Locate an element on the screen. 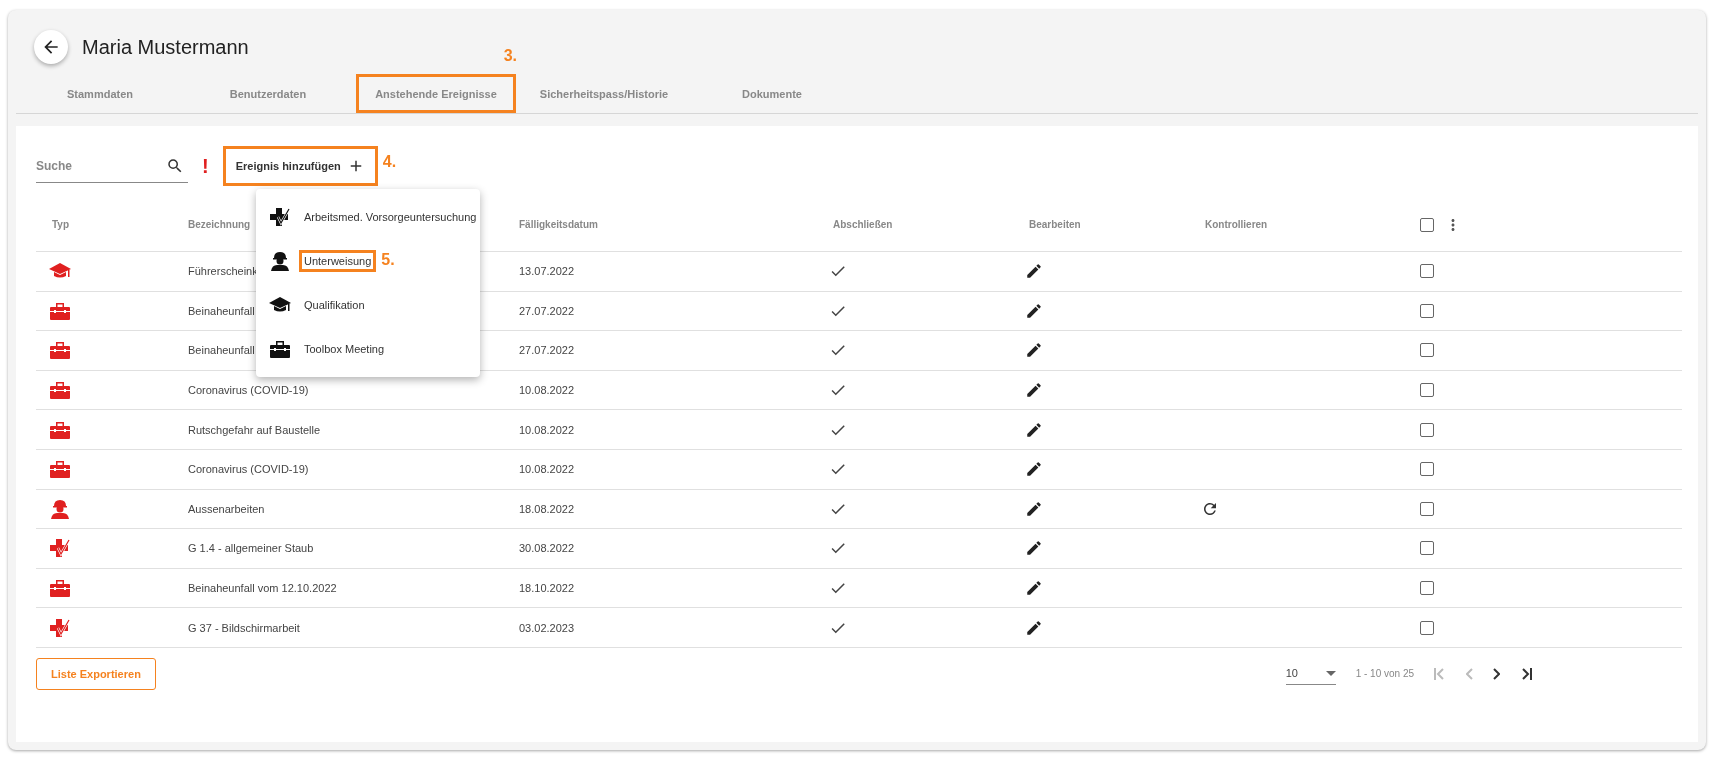 This screenshot has height=768, width=1714. step-number: 3. is located at coordinates (510, 56).